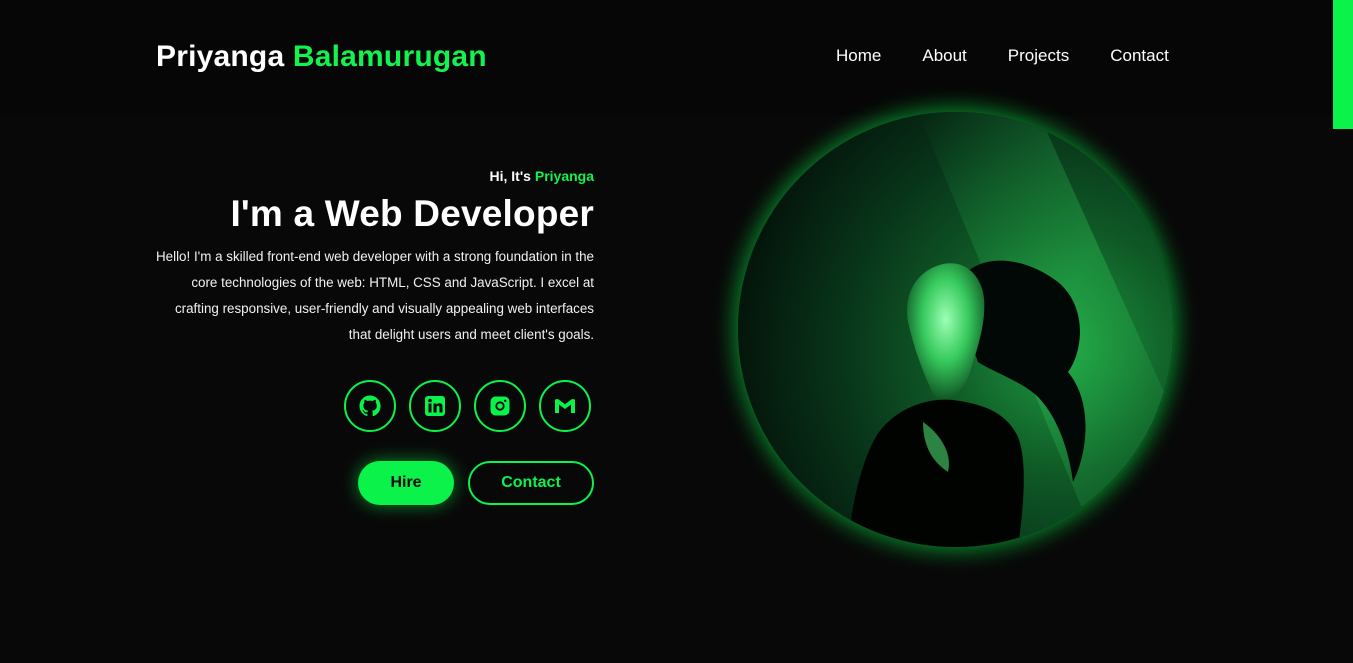 The width and height of the screenshot is (1353, 663). I want to click on scrollbar-thumb, so click(1343, 64).